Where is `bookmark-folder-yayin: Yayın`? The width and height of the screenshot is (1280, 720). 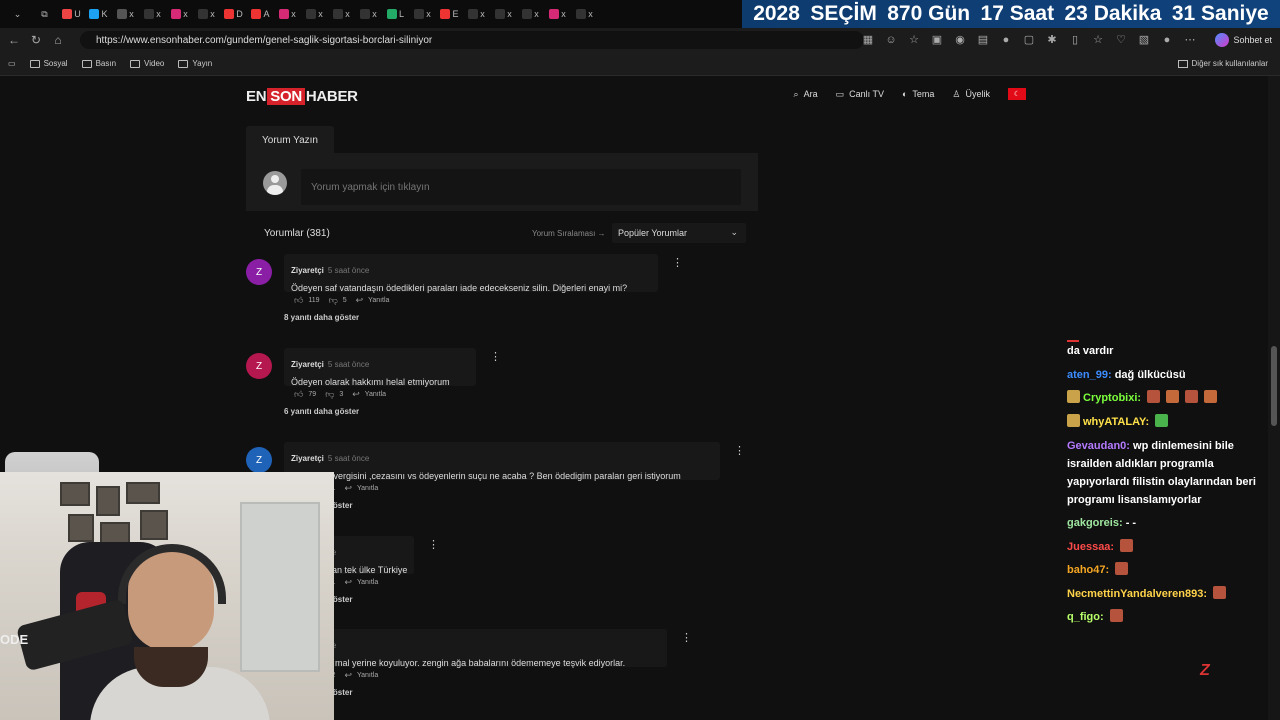
bookmark-folder-yayin: Yayın is located at coordinates (195, 63).